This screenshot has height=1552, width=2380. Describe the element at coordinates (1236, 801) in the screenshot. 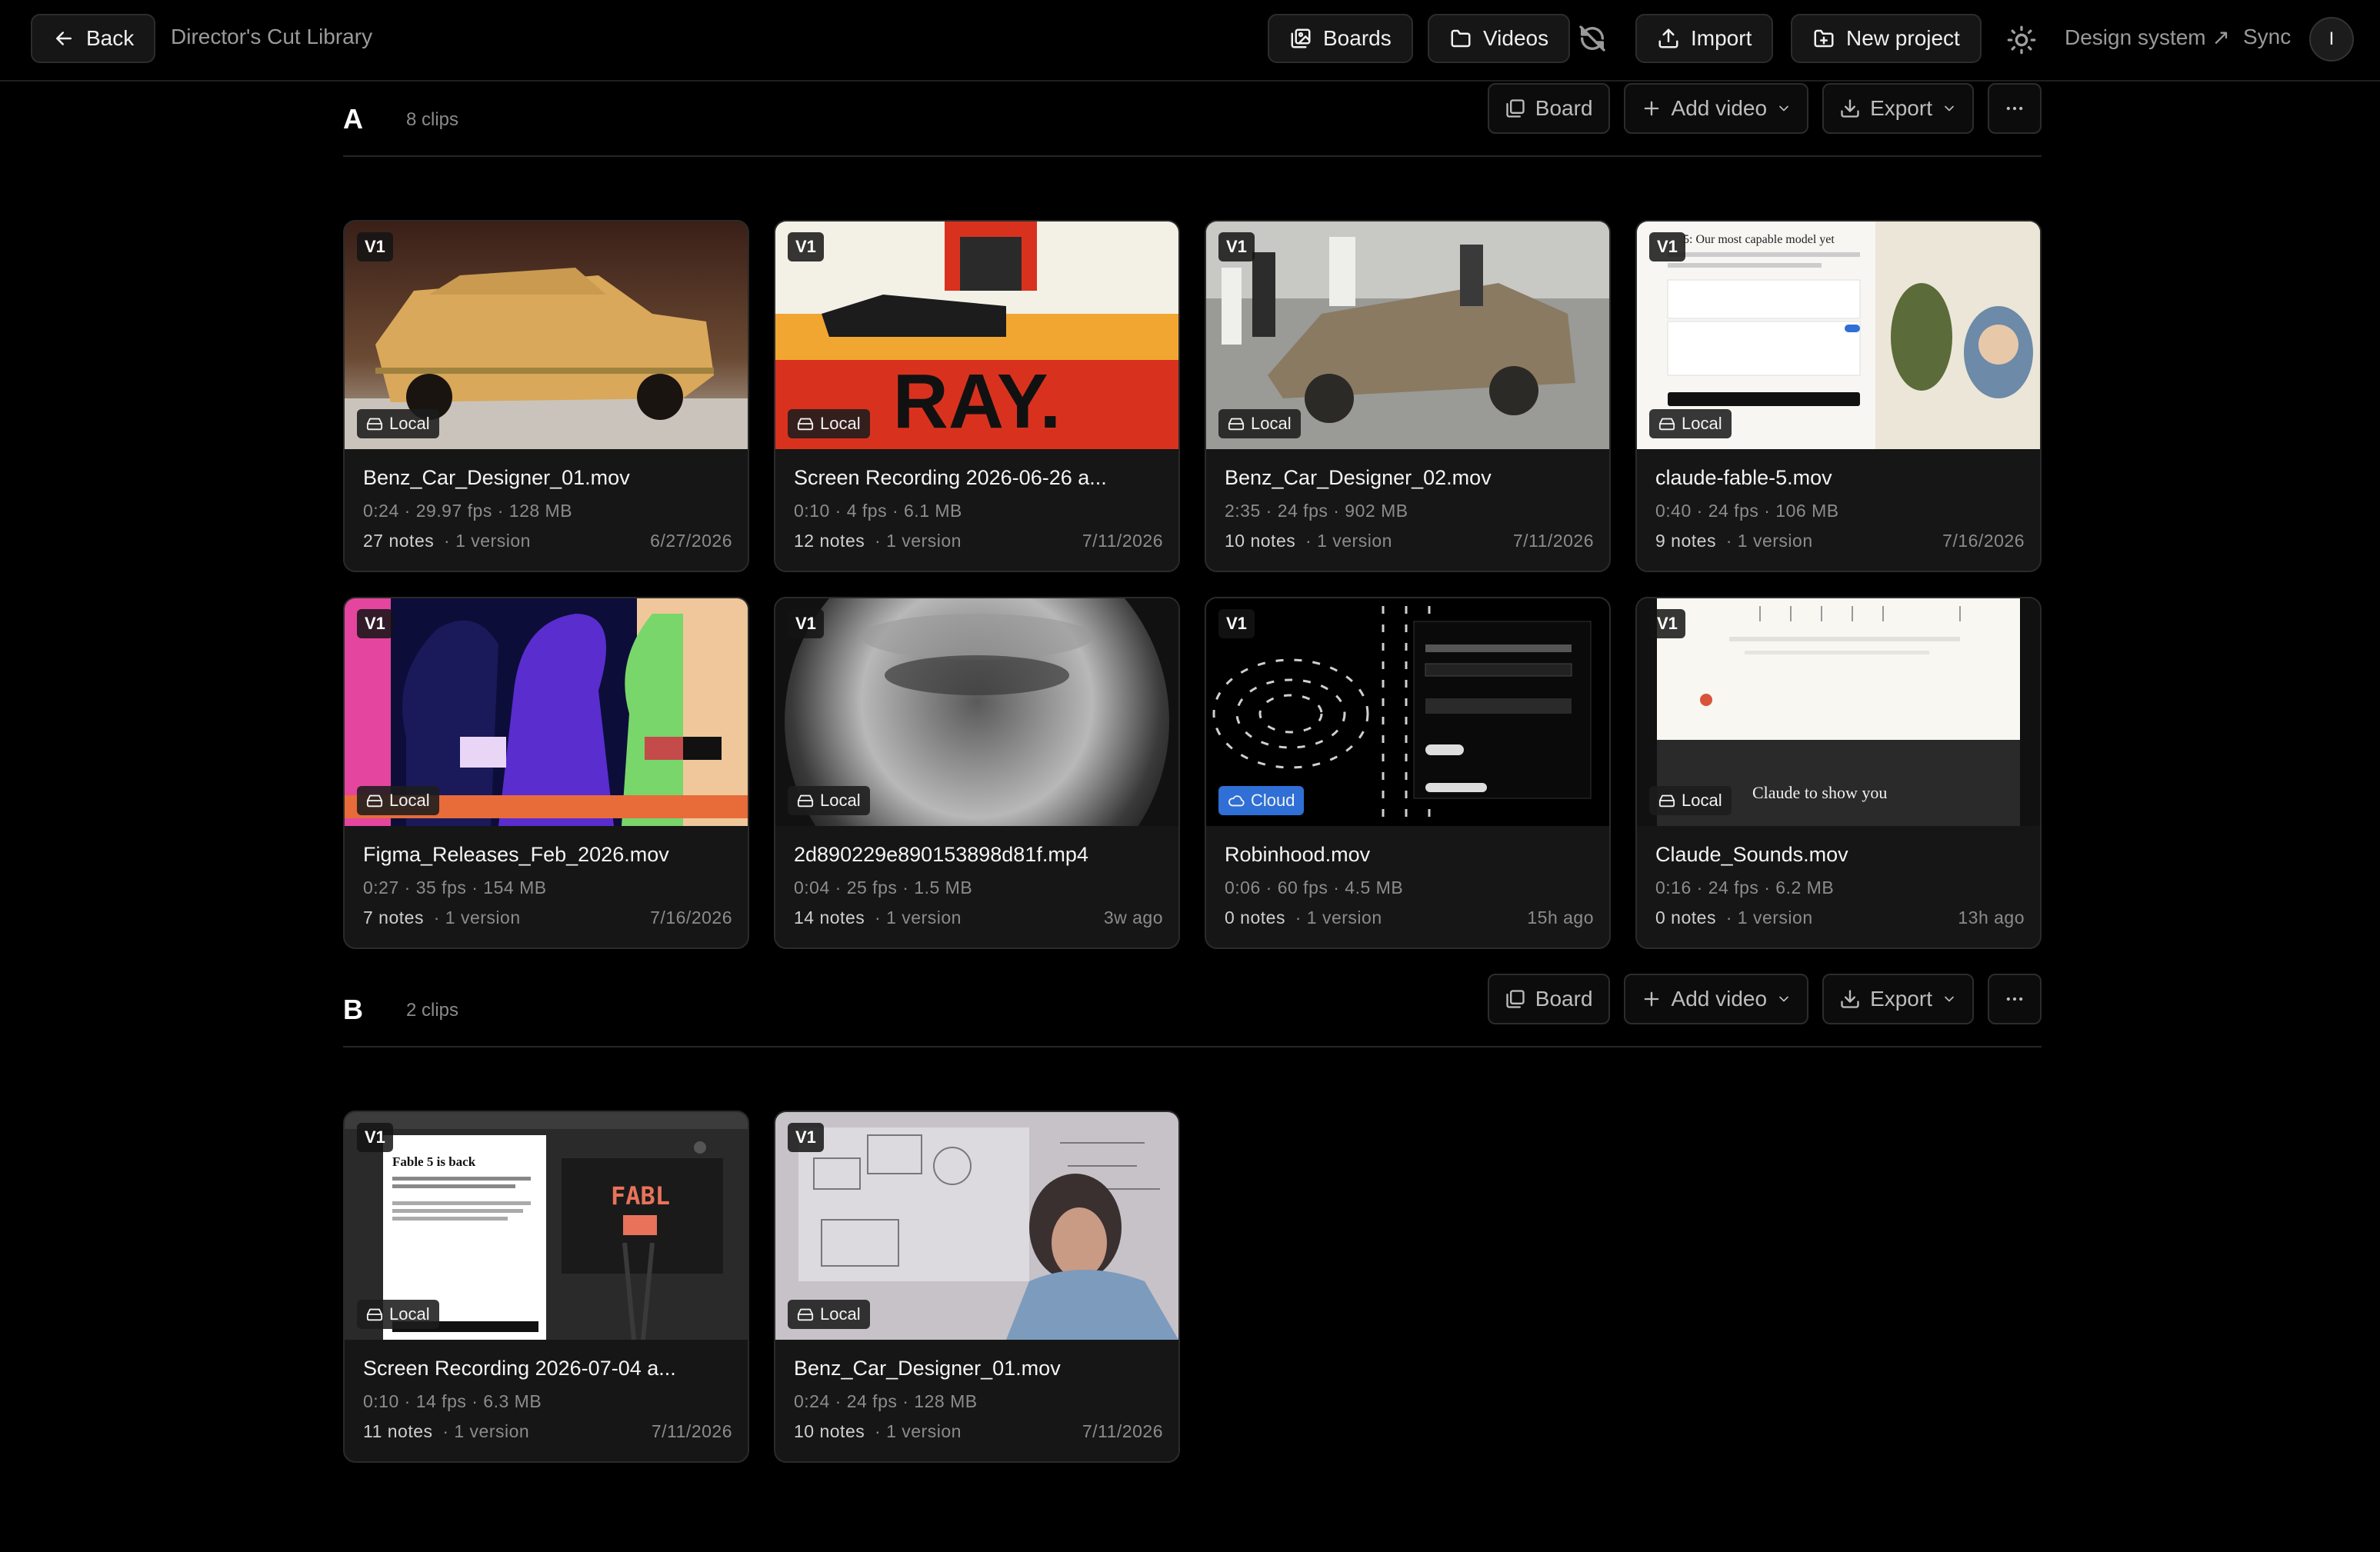

I see `cloud-icon` at that location.